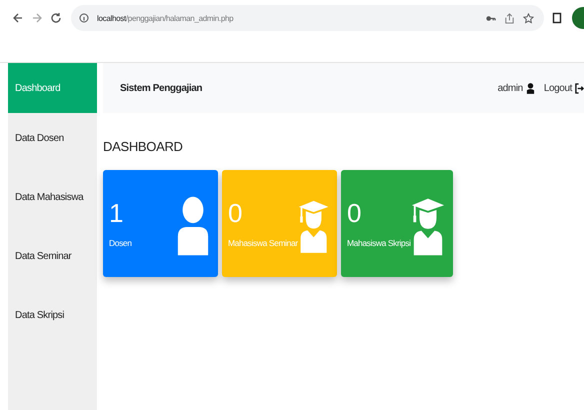 This screenshot has width=584, height=410. What do you see at coordinates (557, 18) in the screenshot?
I see `sidebar-icon` at bounding box center [557, 18].